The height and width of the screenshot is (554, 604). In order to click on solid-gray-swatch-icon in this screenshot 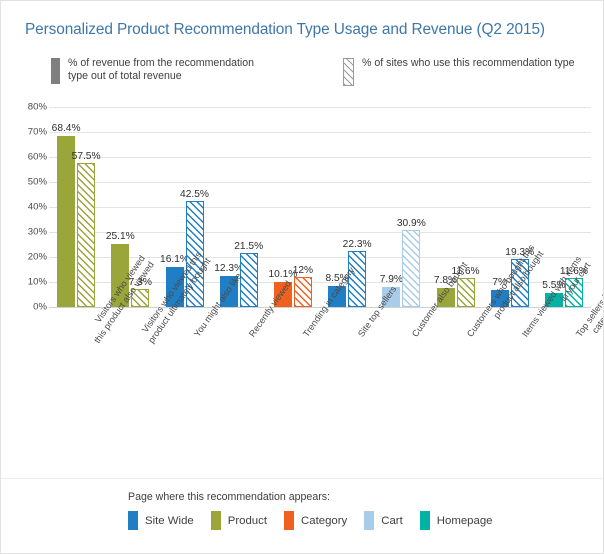, I will do `click(55, 71)`.